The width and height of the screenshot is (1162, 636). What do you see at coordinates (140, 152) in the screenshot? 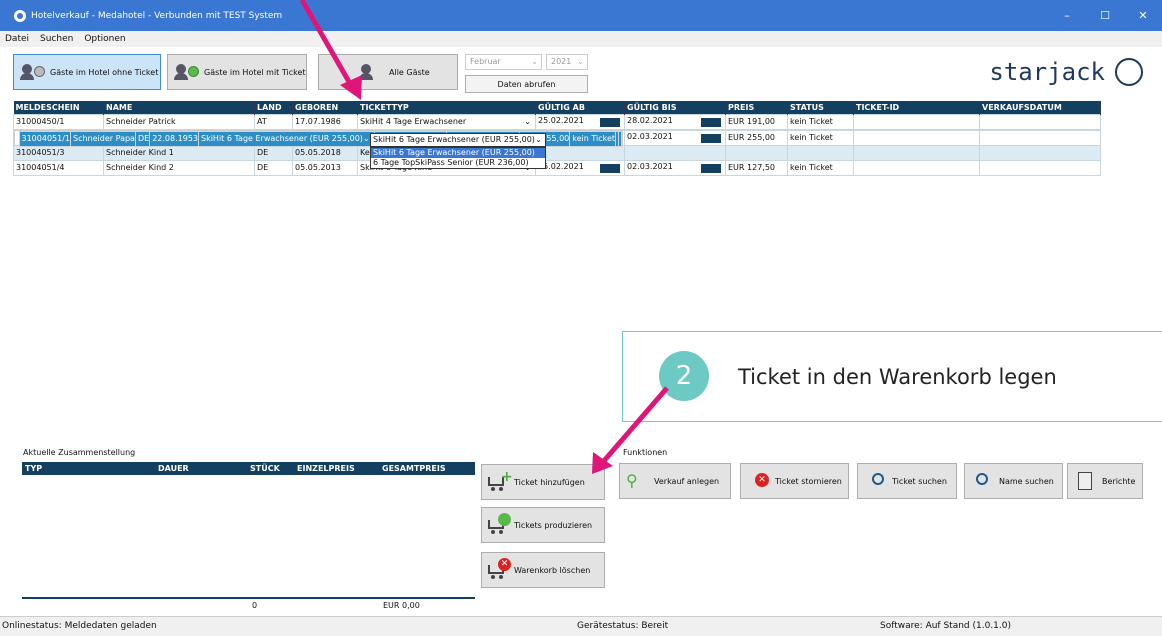
I see `cell-text: Schneider Kind 1` at bounding box center [140, 152].